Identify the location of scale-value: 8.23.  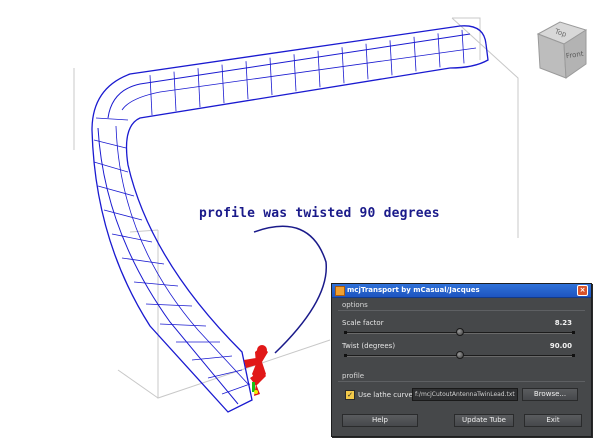
(563, 323).